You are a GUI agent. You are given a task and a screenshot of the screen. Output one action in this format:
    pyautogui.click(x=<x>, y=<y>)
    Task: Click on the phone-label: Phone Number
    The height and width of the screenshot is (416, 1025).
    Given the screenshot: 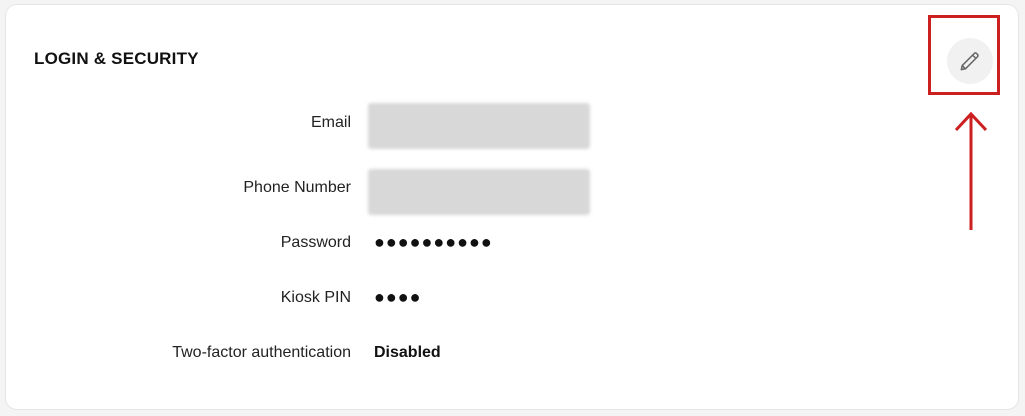 What is the action you would take?
    pyautogui.click(x=297, y=187)
    